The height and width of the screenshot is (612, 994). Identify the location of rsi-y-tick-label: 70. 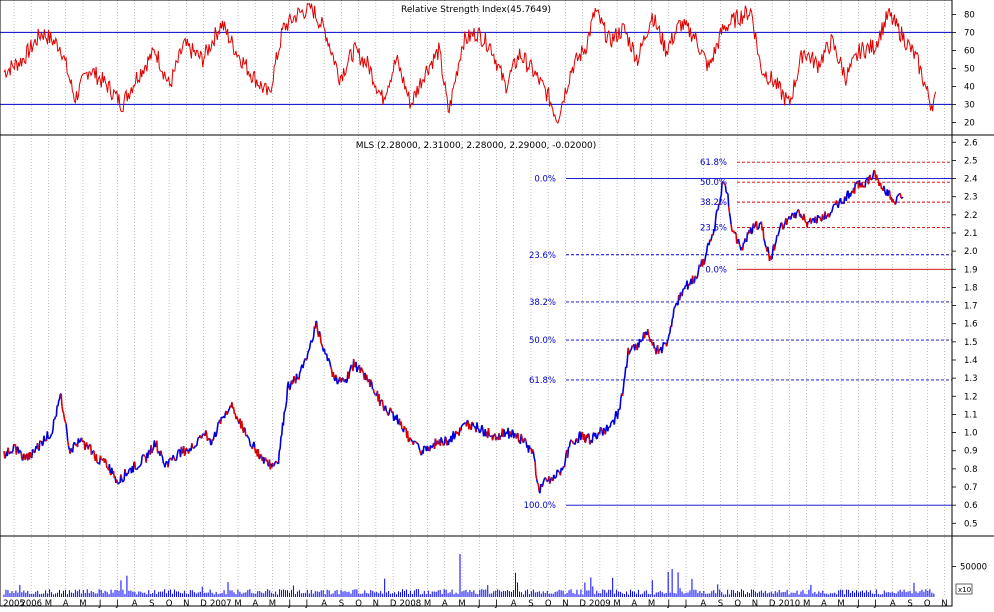
(969, 33).